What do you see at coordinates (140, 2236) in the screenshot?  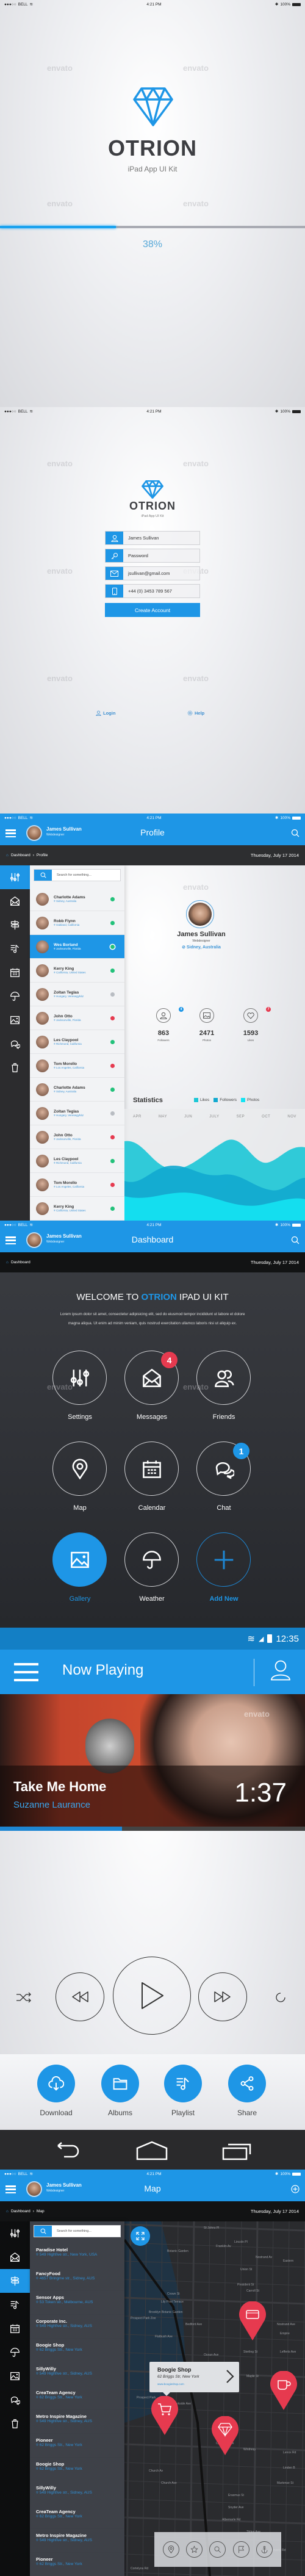 I see `fullscreen-button` at bounding box center [140, 2236].